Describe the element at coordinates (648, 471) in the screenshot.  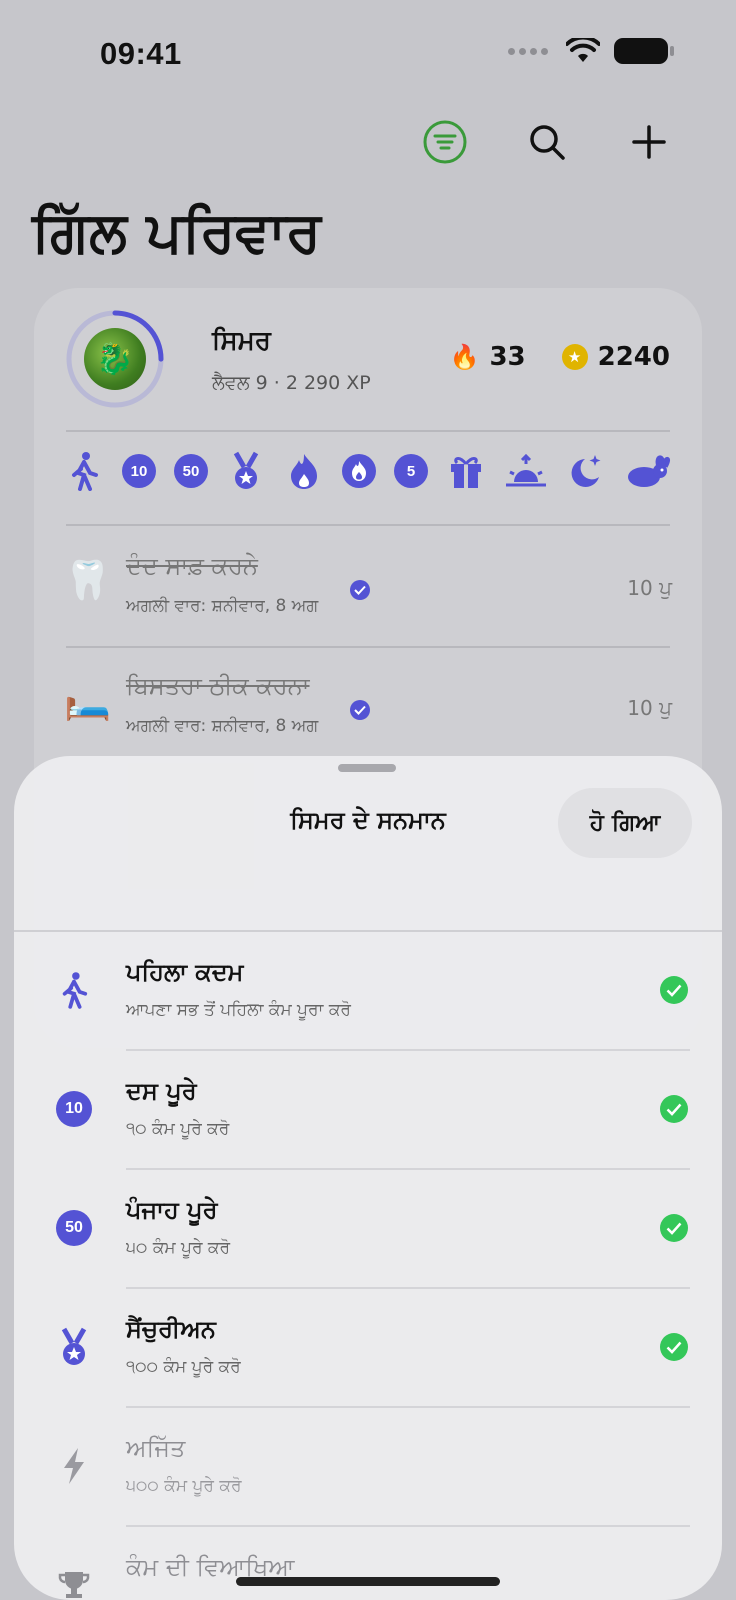
I see `rabbit-icon` at that location.